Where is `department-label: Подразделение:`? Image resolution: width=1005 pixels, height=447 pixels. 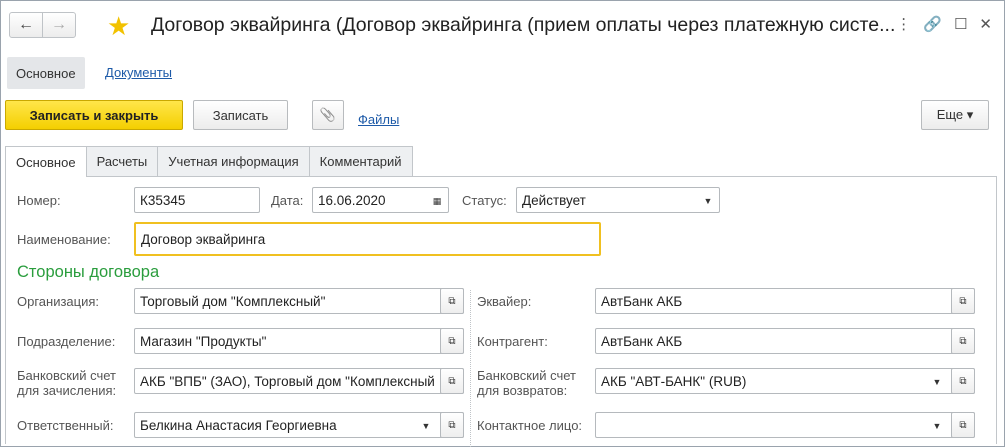 department-label: Подразделение: is located at coordinates (66, 341).